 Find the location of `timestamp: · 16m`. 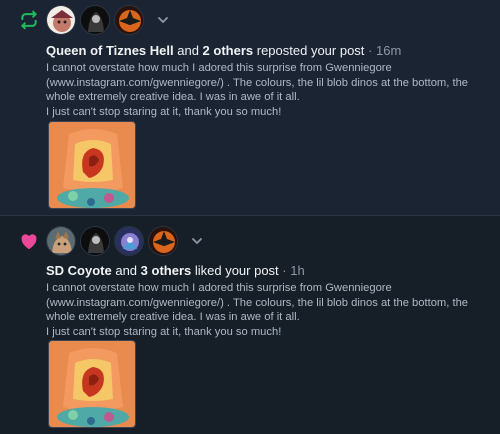

timestamp: · 16m is located at coordinates (385, 50).